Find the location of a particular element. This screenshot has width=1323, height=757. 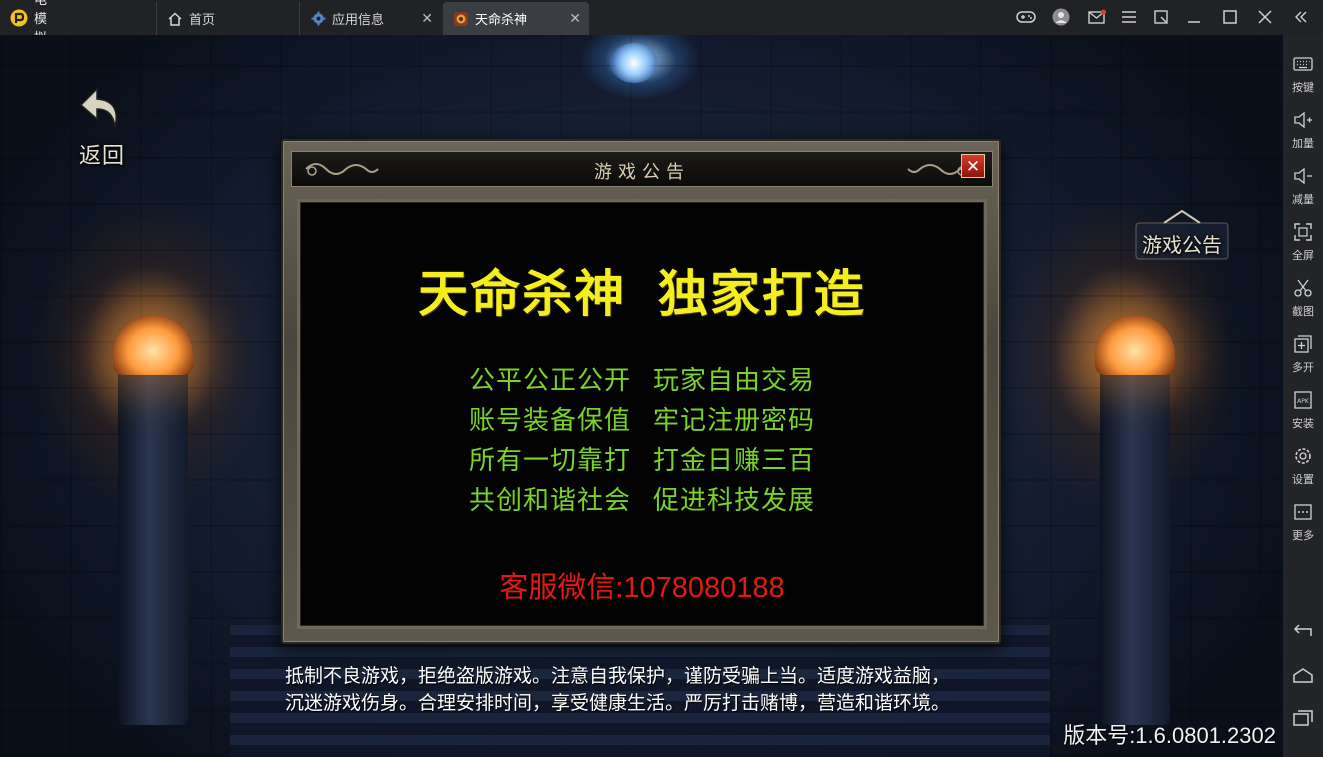

multi-instance-icon is located at coordinates (1303, 344).